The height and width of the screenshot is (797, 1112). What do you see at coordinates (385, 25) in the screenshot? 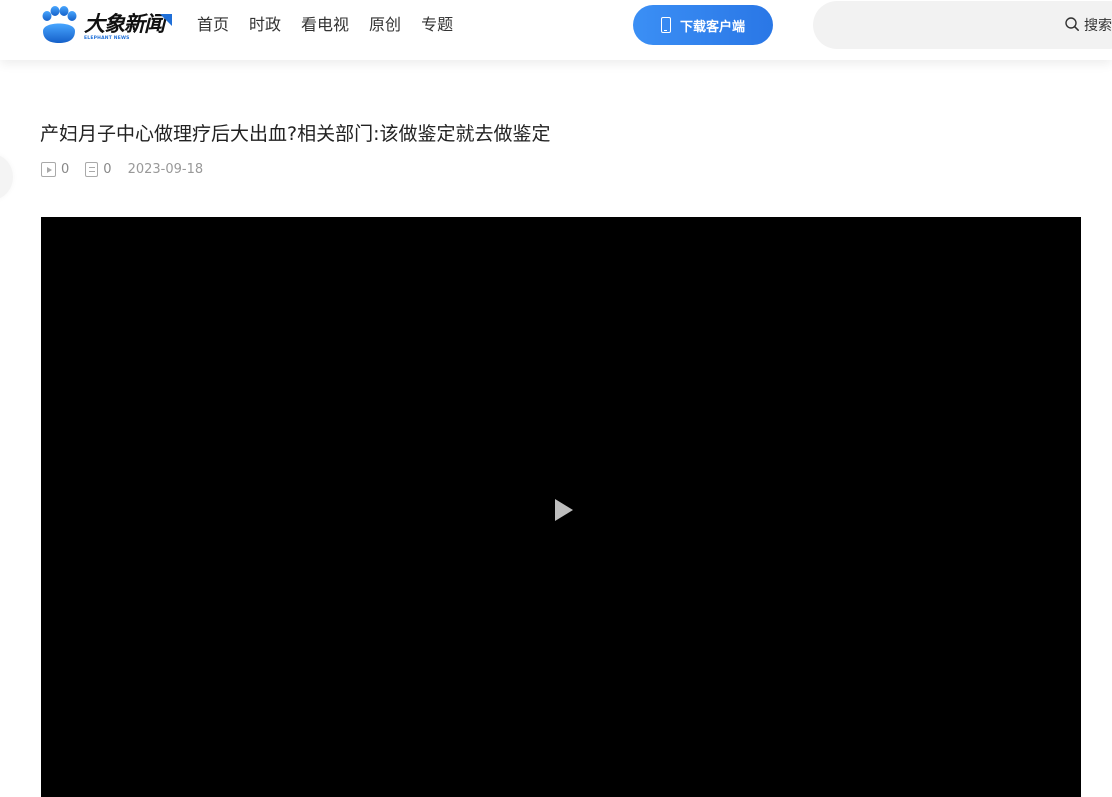
I see `nav-item-original: 原创` at bounding box center [385, 25].